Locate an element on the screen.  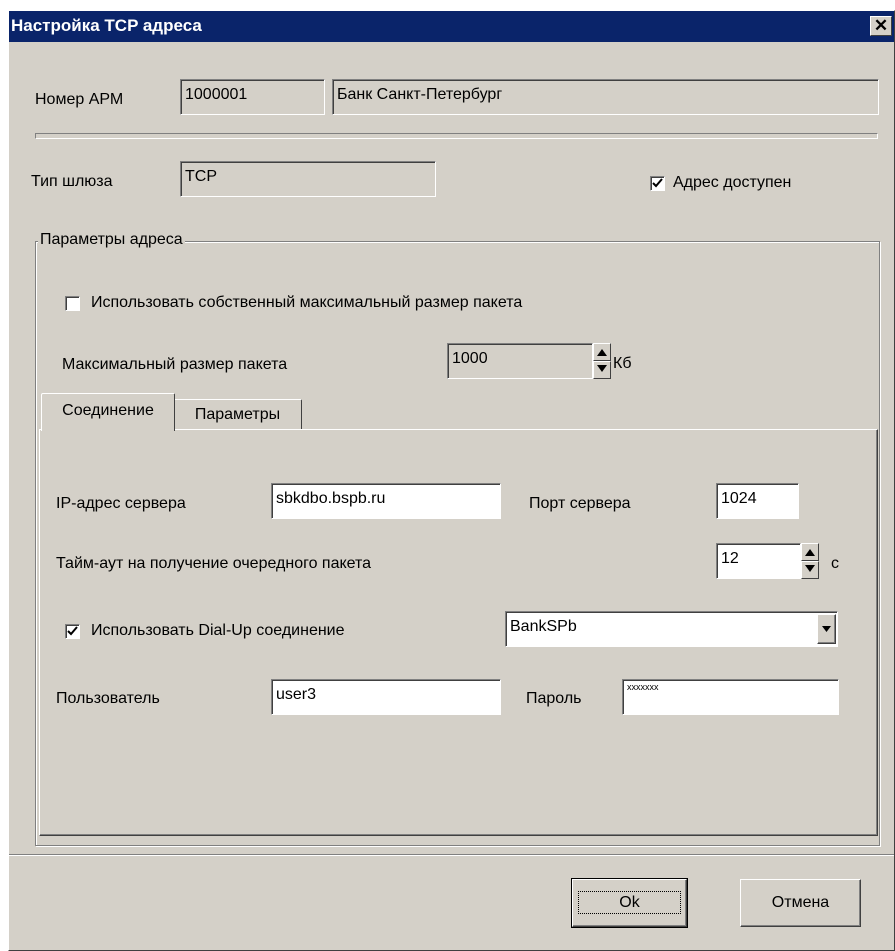
spin-up-button is located at coordinates (602, 352).